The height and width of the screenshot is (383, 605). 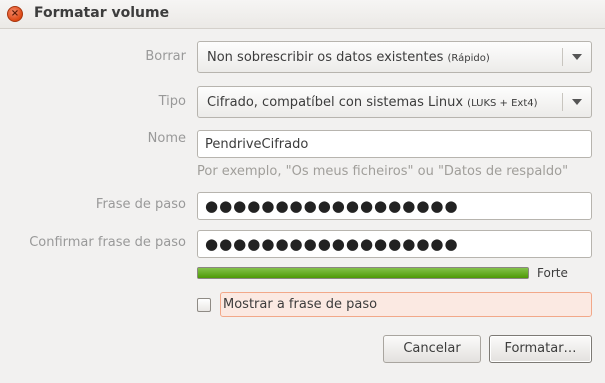 I want to click on confirm-passphrase-dots: ●●●●●●●●●●●●●●●●●●, so click(x=332, y=244).